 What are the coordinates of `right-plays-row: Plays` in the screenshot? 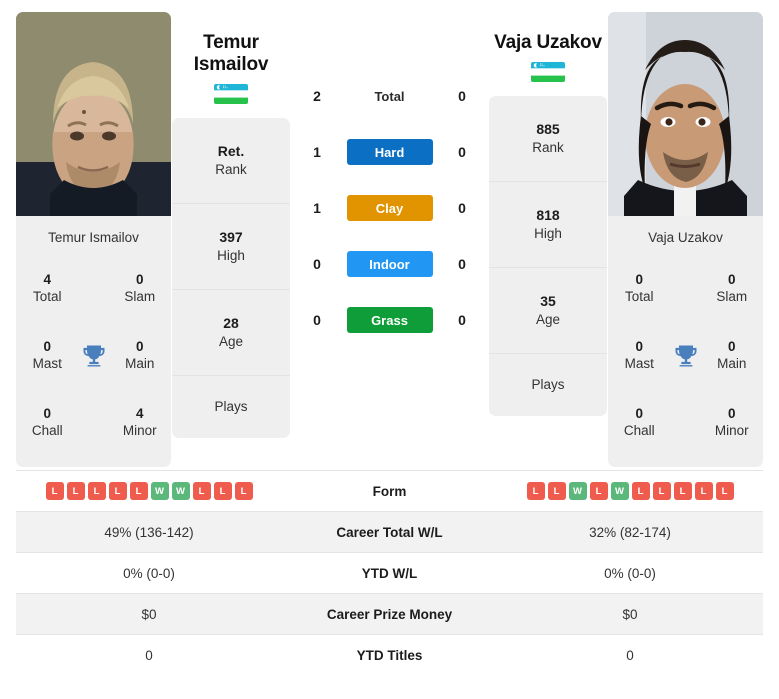 It's located at (548, 385).